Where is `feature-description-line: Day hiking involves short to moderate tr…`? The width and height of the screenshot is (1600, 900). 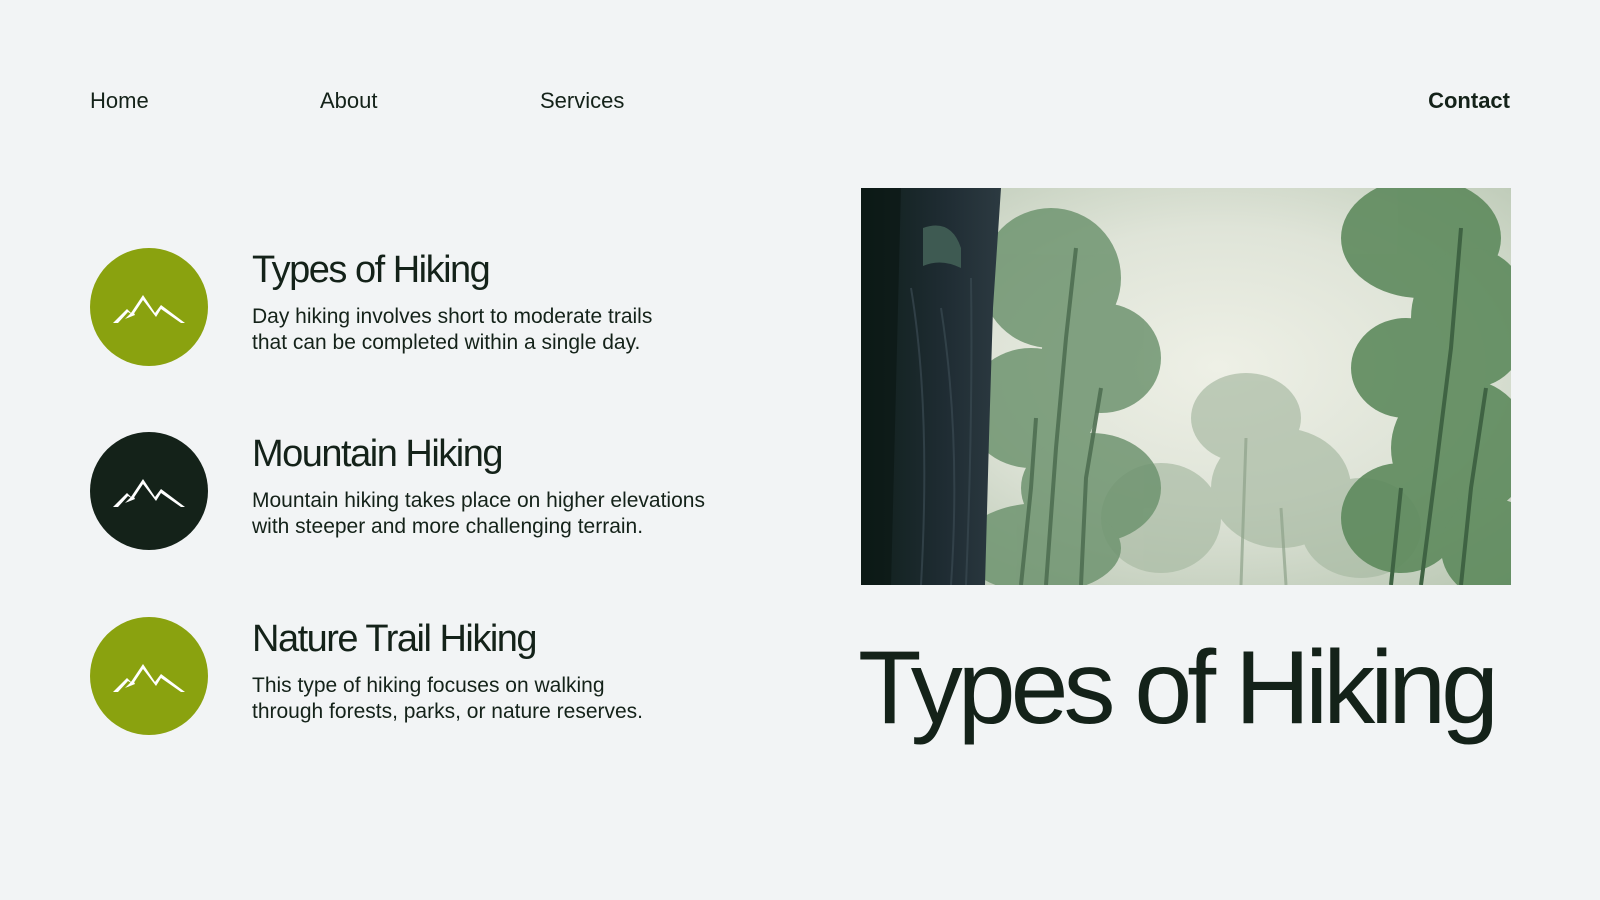
feature-description-line: Day hiking involves short to moderate tr… is located at coordinates (452, 316).